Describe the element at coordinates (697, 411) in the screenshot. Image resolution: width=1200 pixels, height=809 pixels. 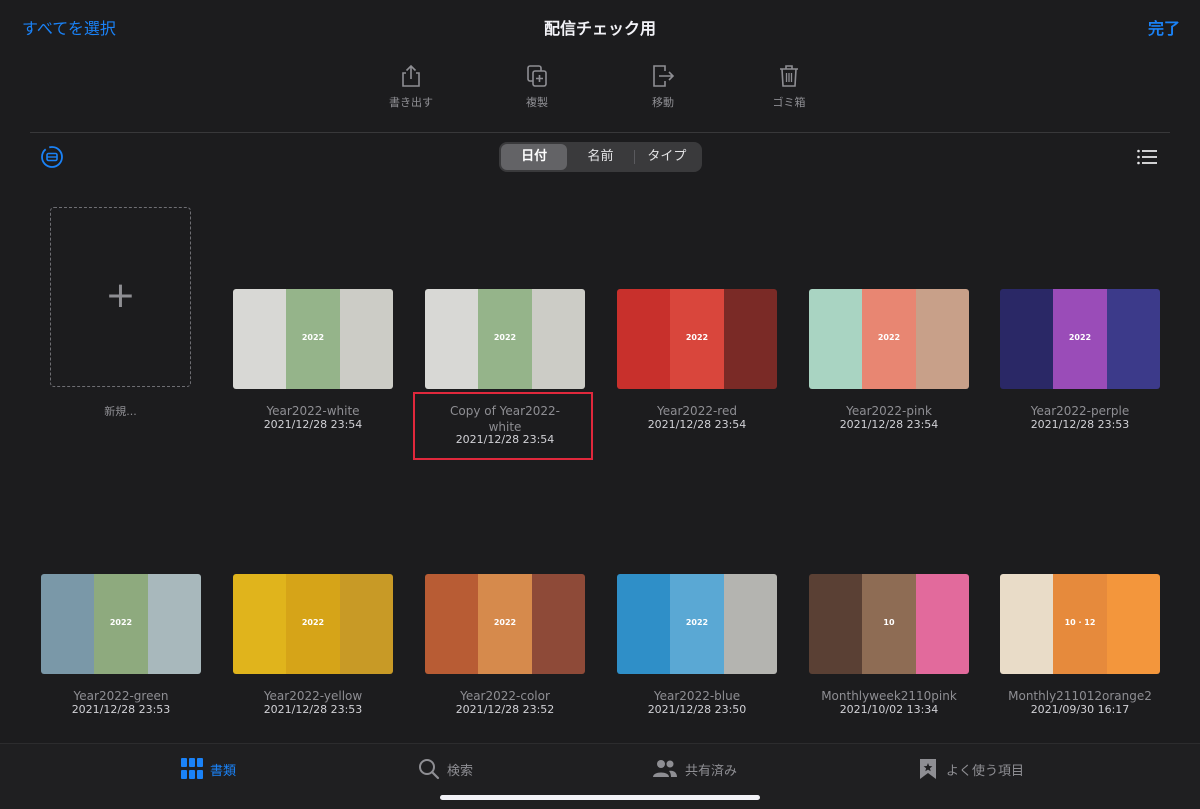
I see `document-name: Year2022-red` at that location.